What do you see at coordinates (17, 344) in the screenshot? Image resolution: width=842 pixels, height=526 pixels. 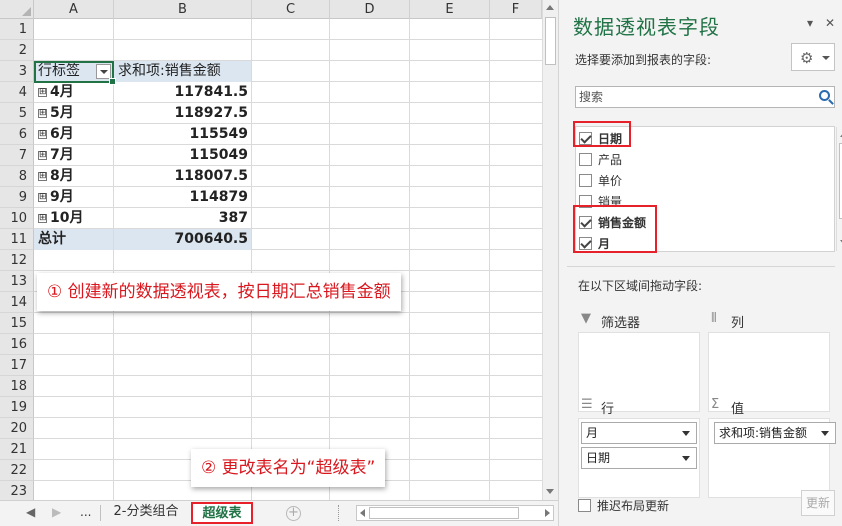 I see `row-header-16: 16` at bounding box center [17, 344].